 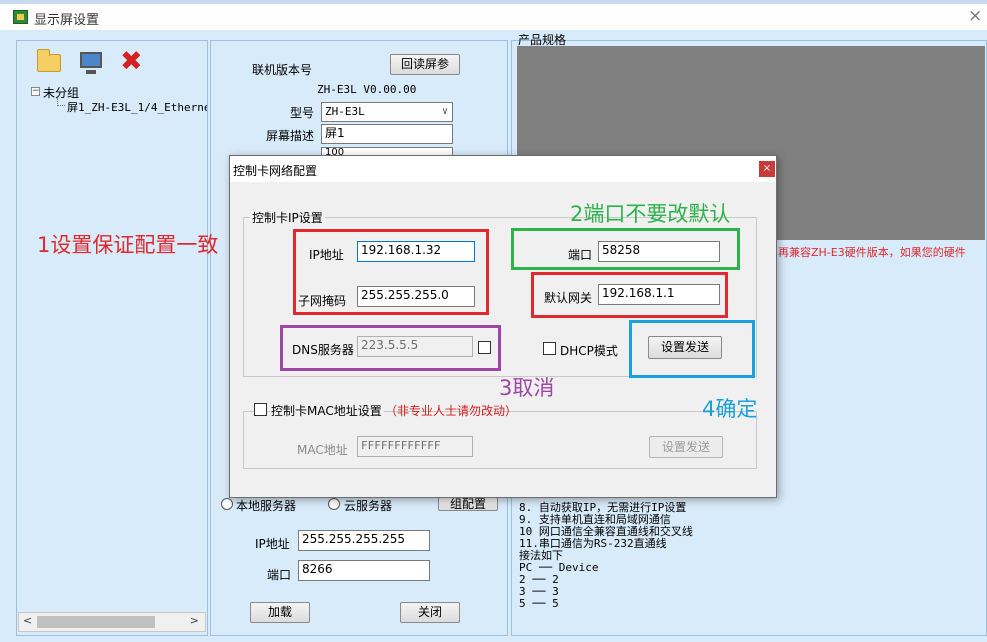 What do you see at coordinates (302, 113) in the screenshot?
I see `model-label: 型号` at bounding box center [302, 113].